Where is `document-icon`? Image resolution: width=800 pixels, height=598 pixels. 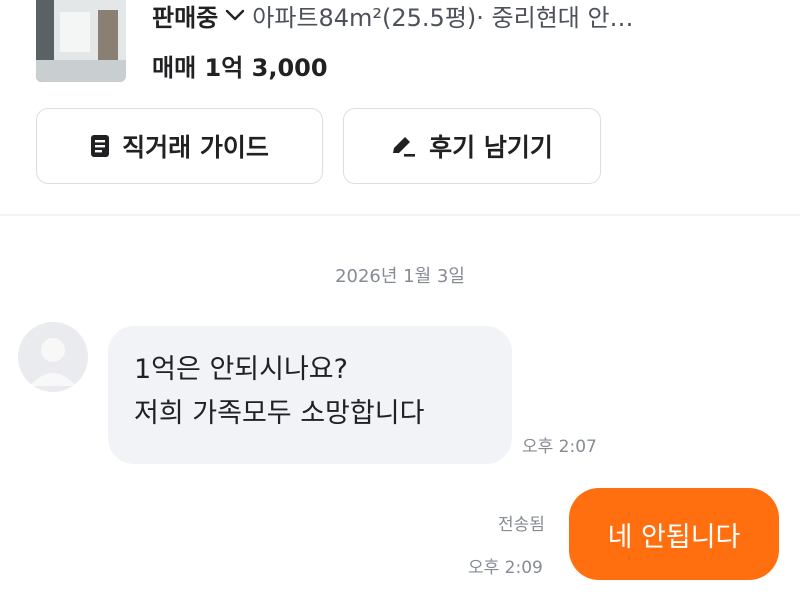
document-icon is located at coordinates (100, 146).